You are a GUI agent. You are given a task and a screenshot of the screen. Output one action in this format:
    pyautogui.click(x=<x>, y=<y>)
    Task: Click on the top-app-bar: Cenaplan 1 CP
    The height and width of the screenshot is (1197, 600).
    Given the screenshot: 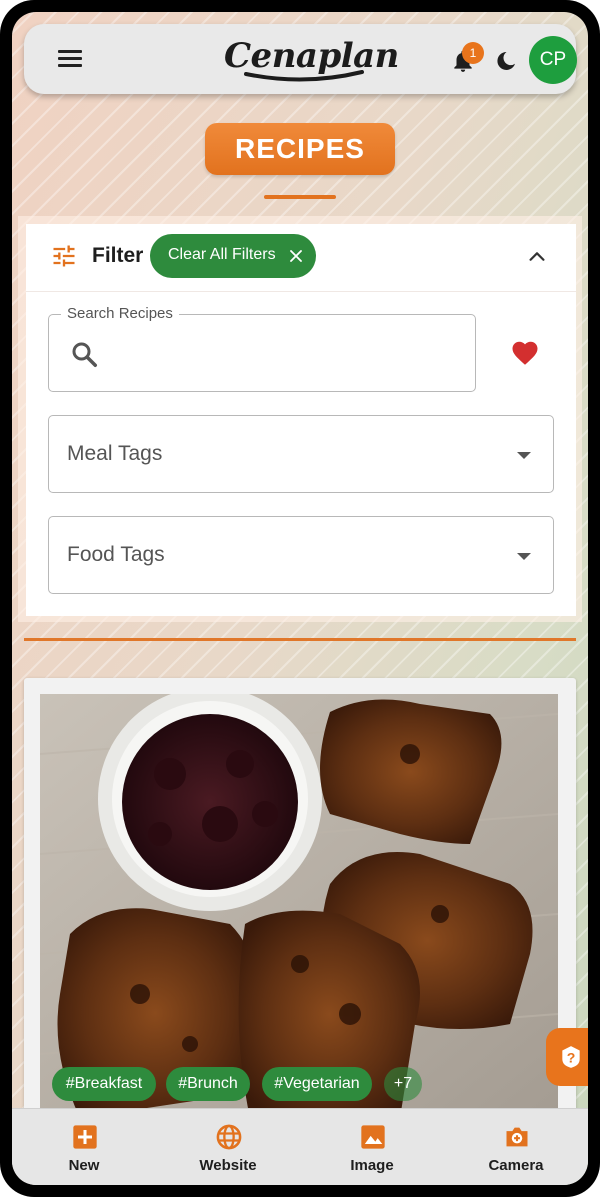 What is the action you would take?
    pyautogui.click(x=300, y=59)
    